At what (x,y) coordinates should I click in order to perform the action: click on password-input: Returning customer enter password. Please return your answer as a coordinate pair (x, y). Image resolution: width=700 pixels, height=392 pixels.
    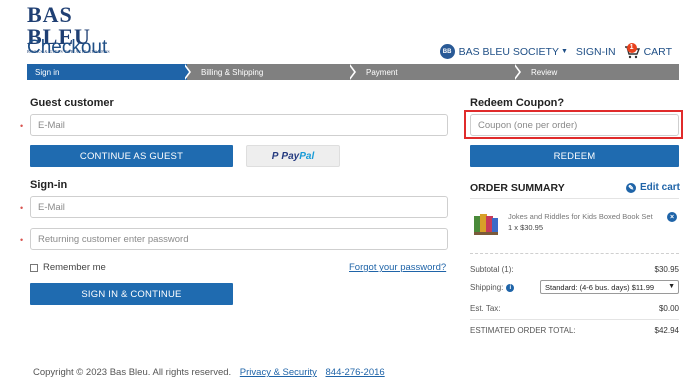
    Looking at the image, I should click on (239, 239).